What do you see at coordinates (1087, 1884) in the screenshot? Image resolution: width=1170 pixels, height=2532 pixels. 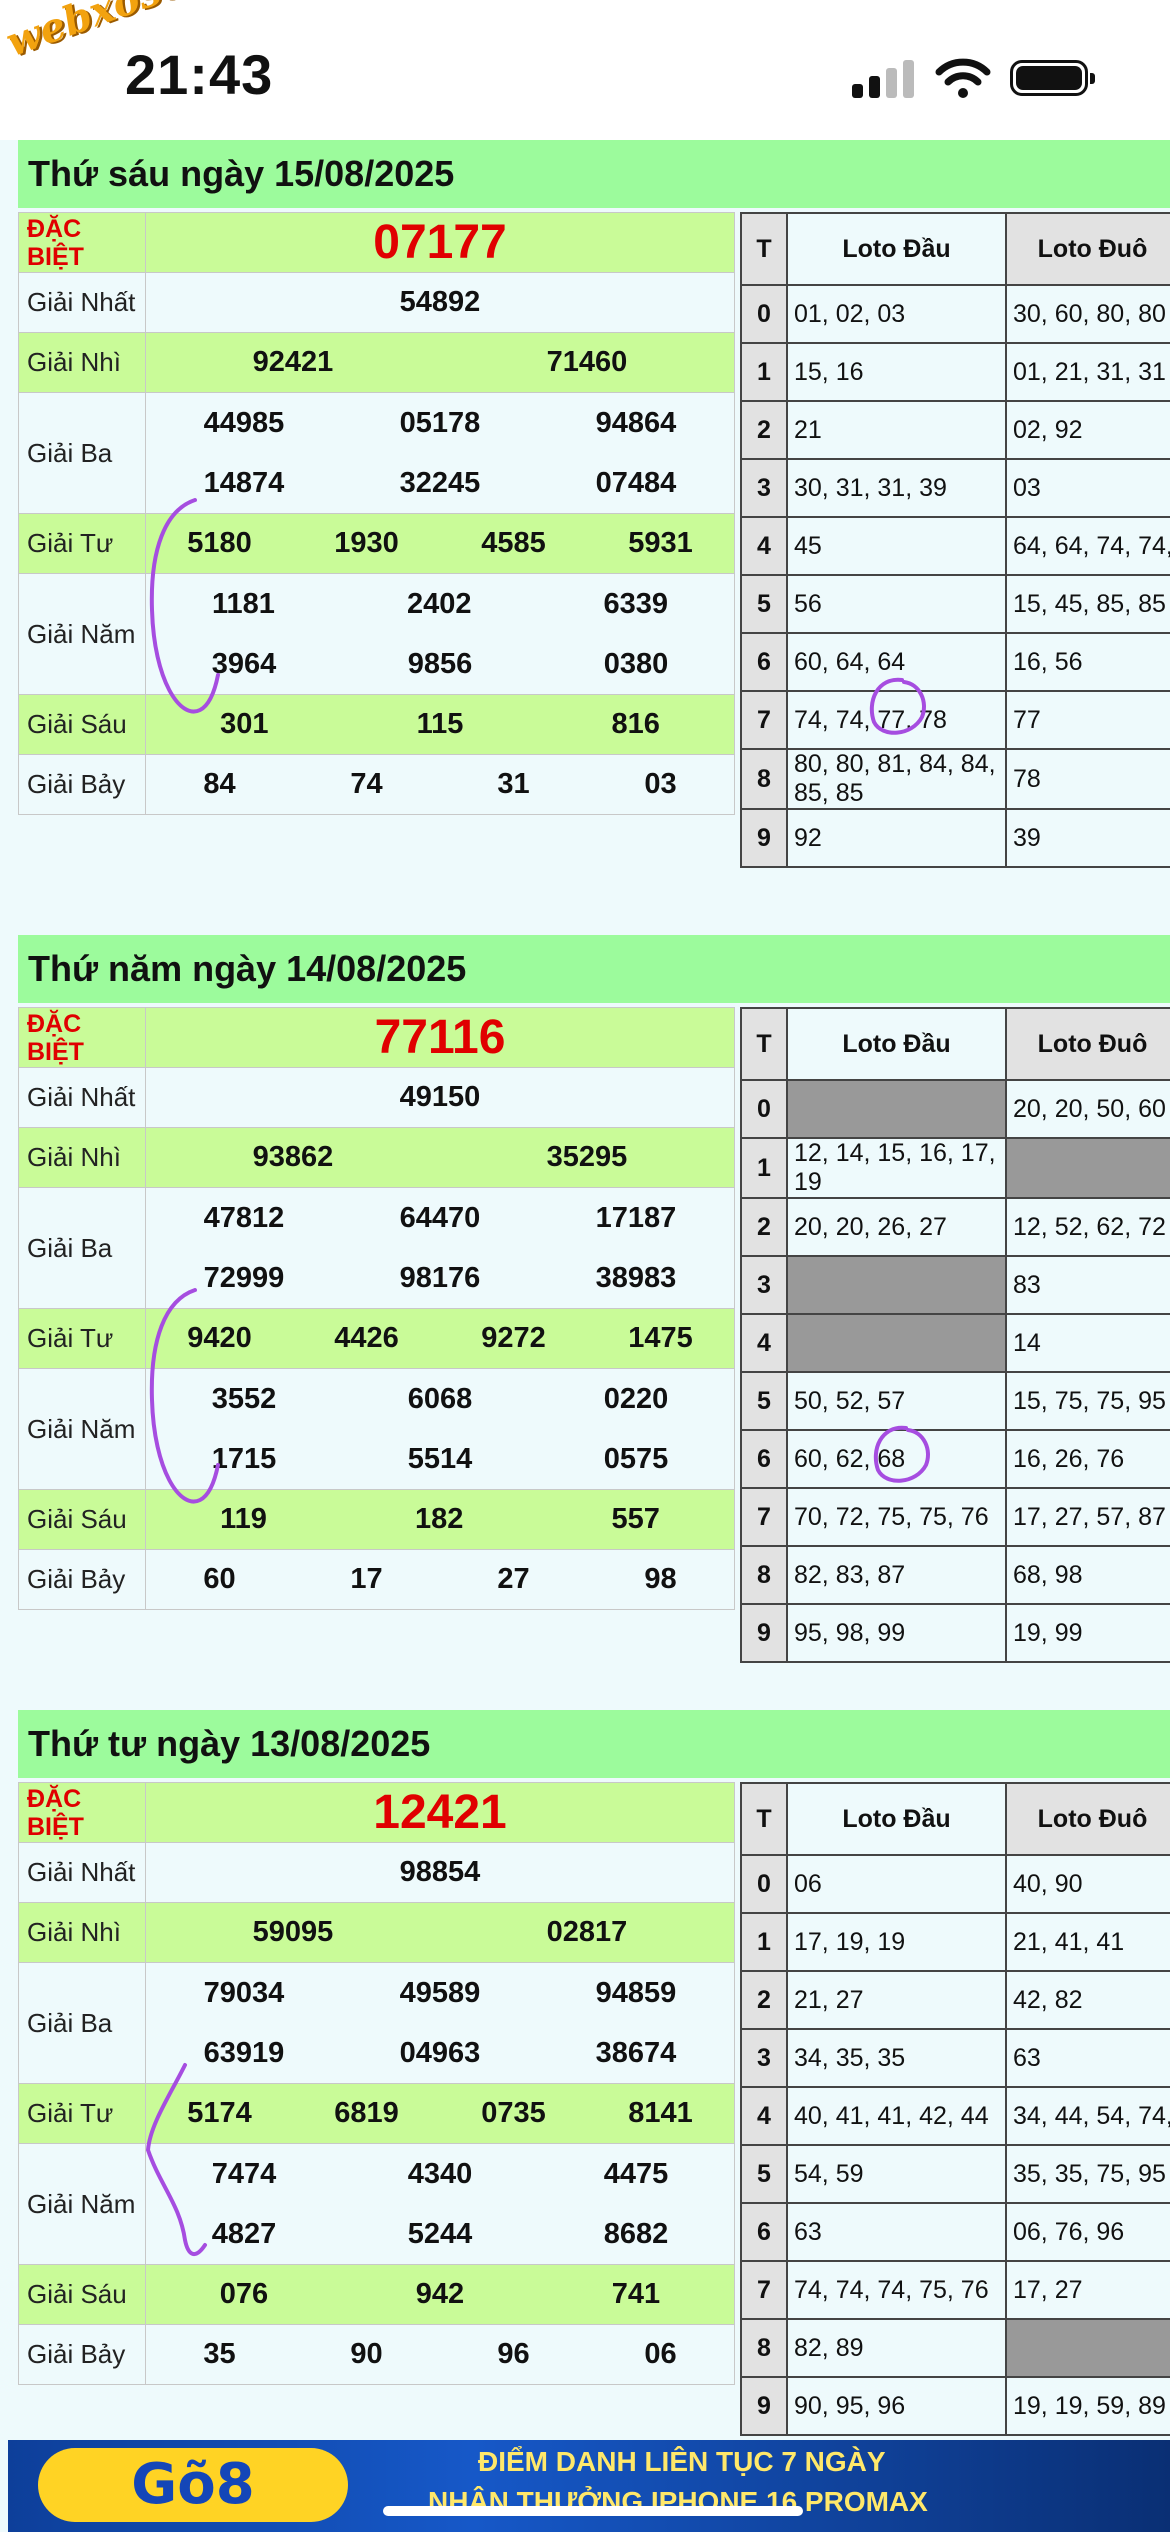 I see `loto-duoi: 40, 90` at bounding box center [1087, 1884].